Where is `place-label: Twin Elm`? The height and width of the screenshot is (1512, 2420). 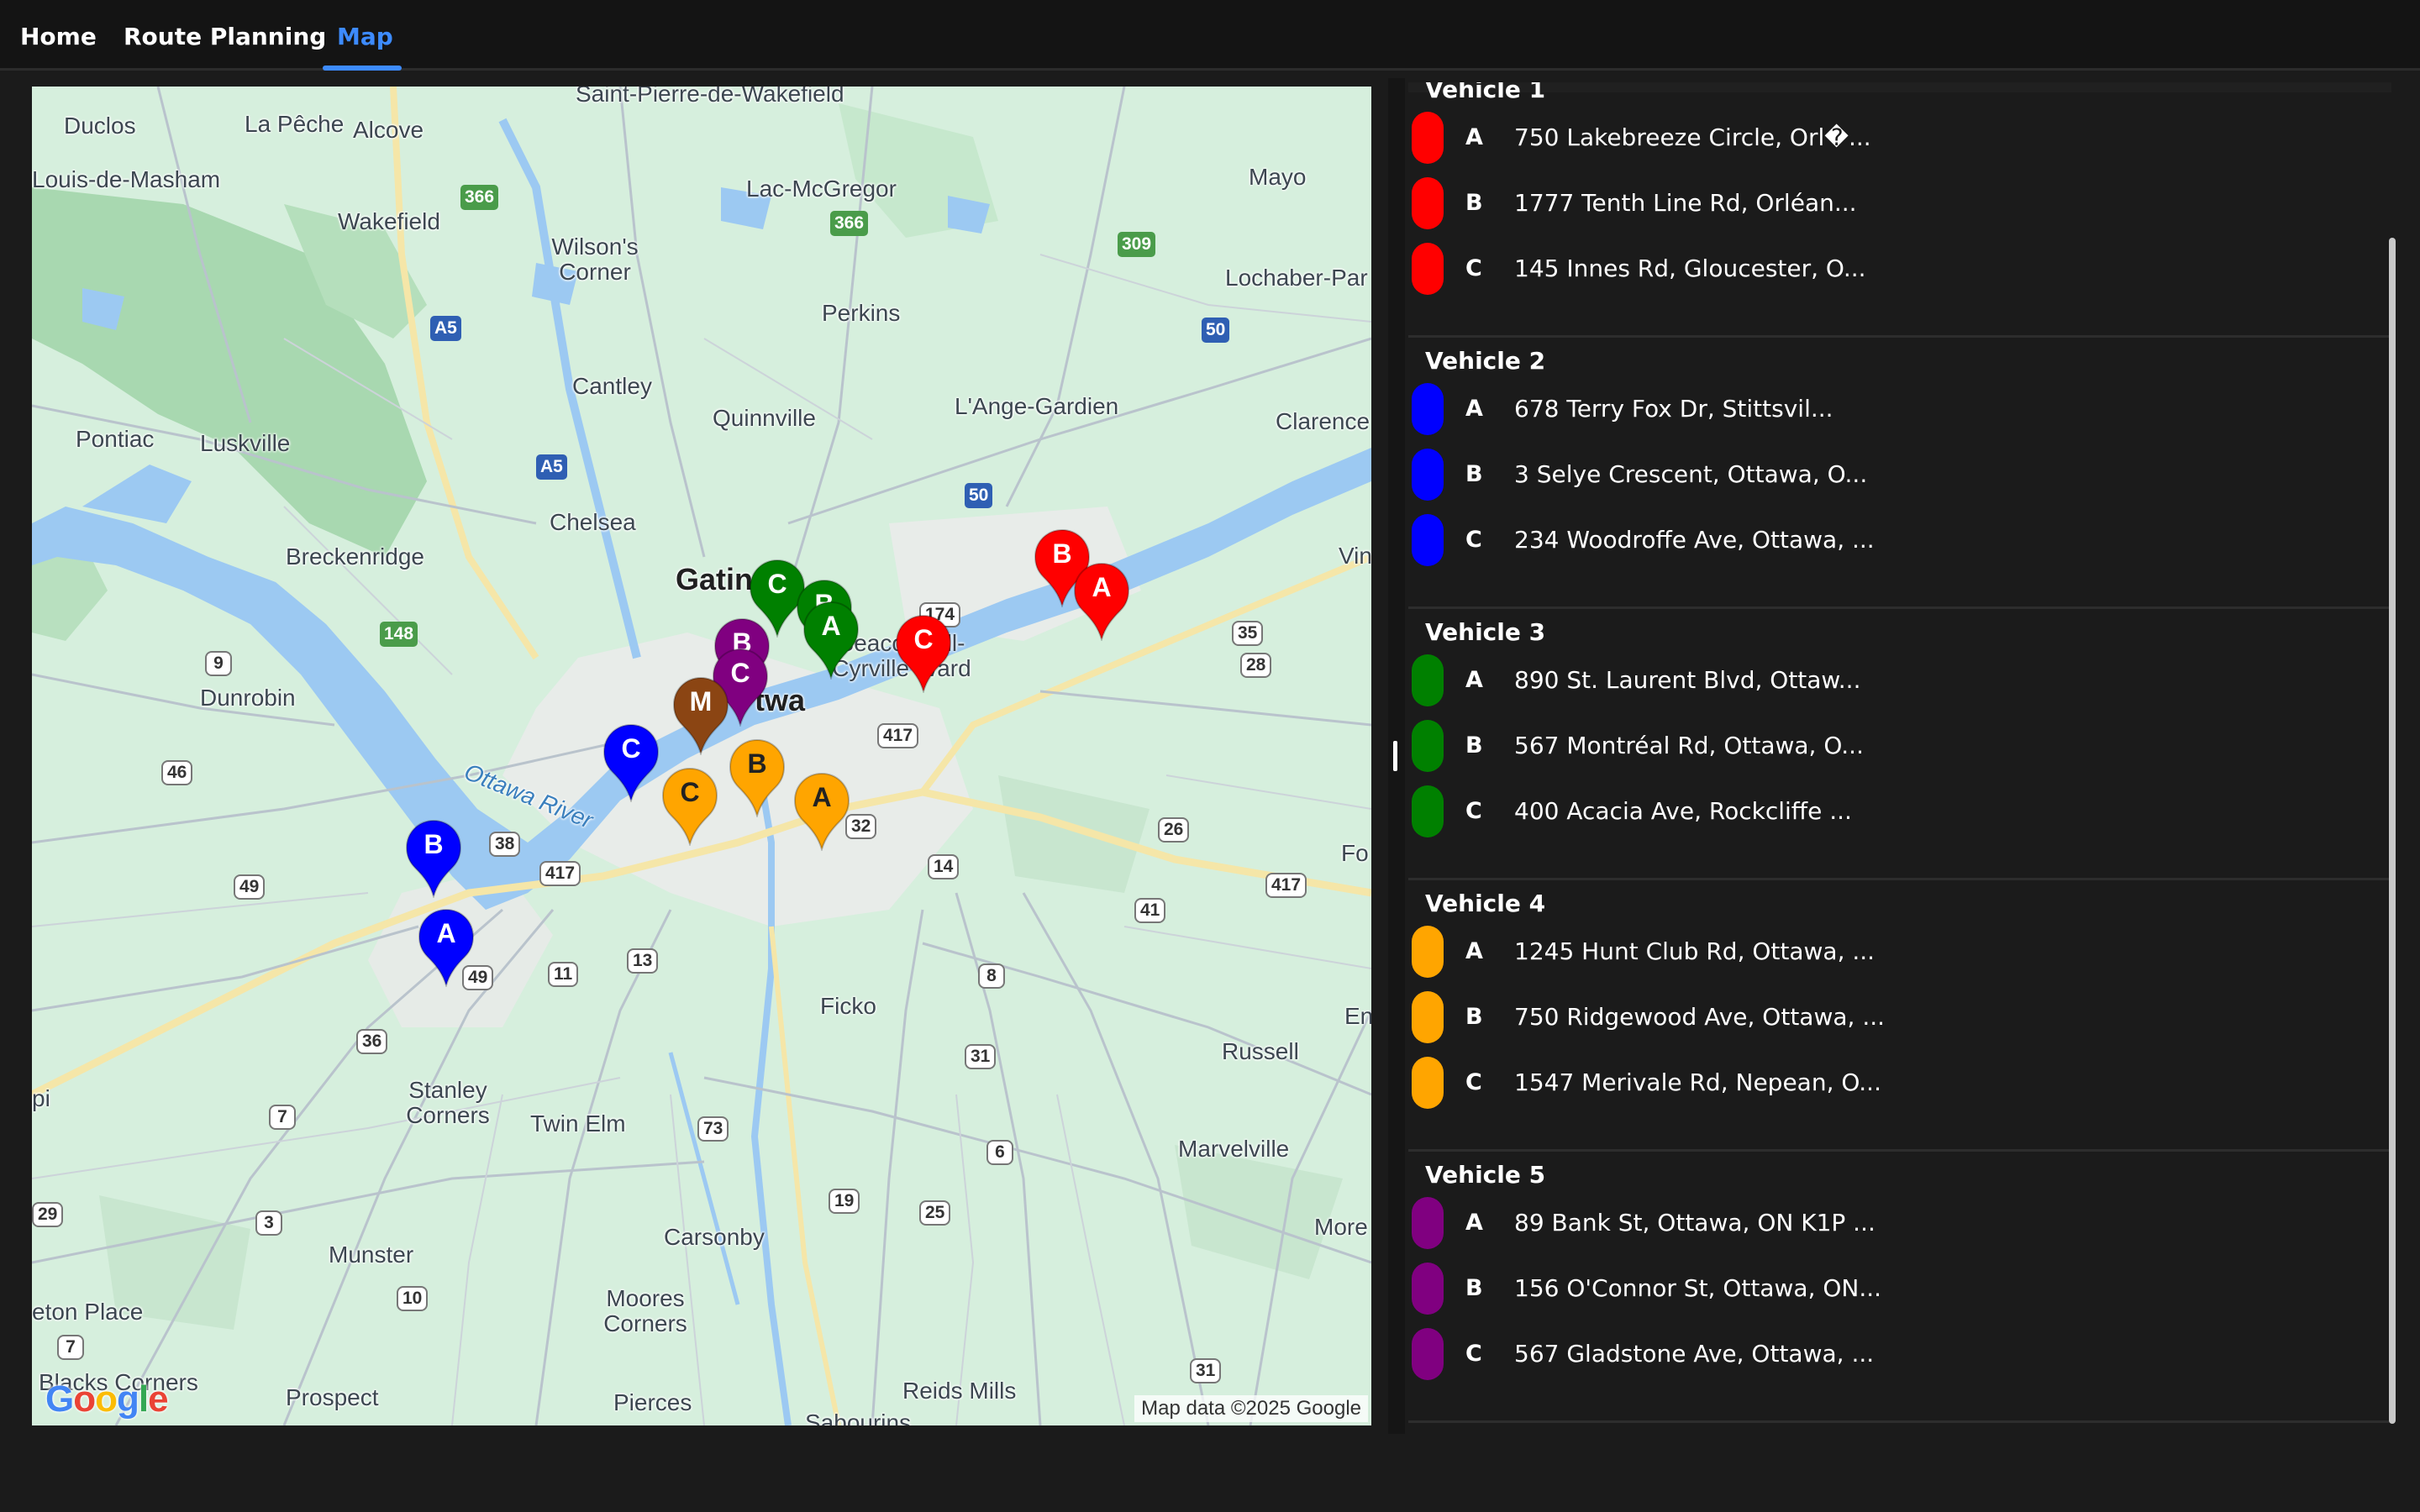
place-label: Twin Elm is located at coordinates (578, 1123).